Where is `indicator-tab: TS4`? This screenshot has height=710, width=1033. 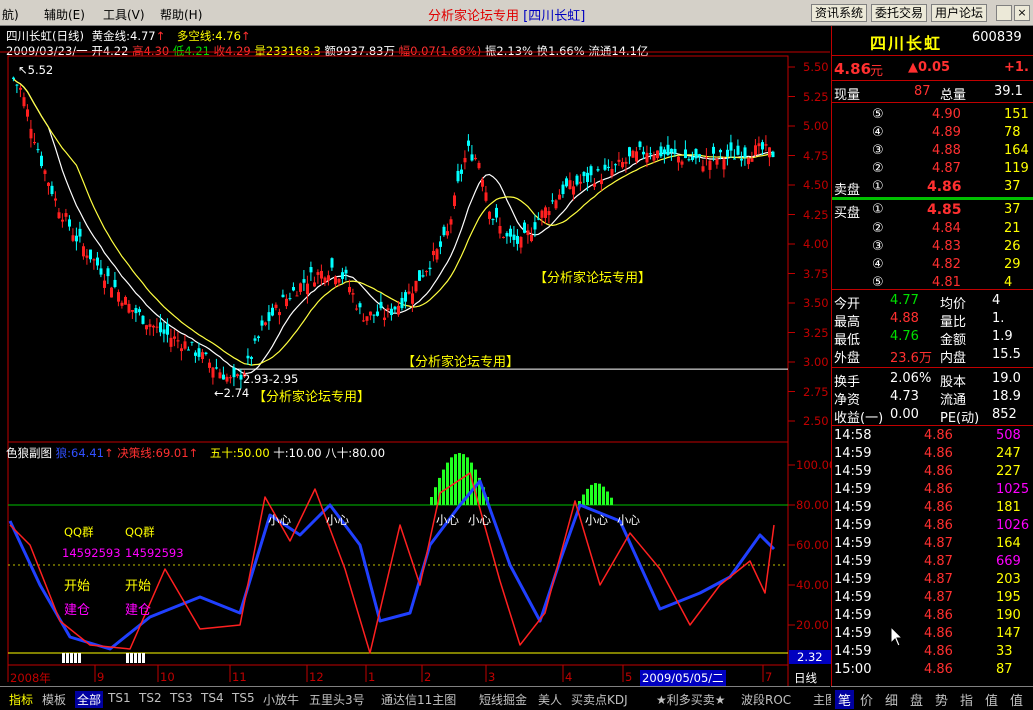
indicator-tab: TS4 is located at coordinates (212, 698).